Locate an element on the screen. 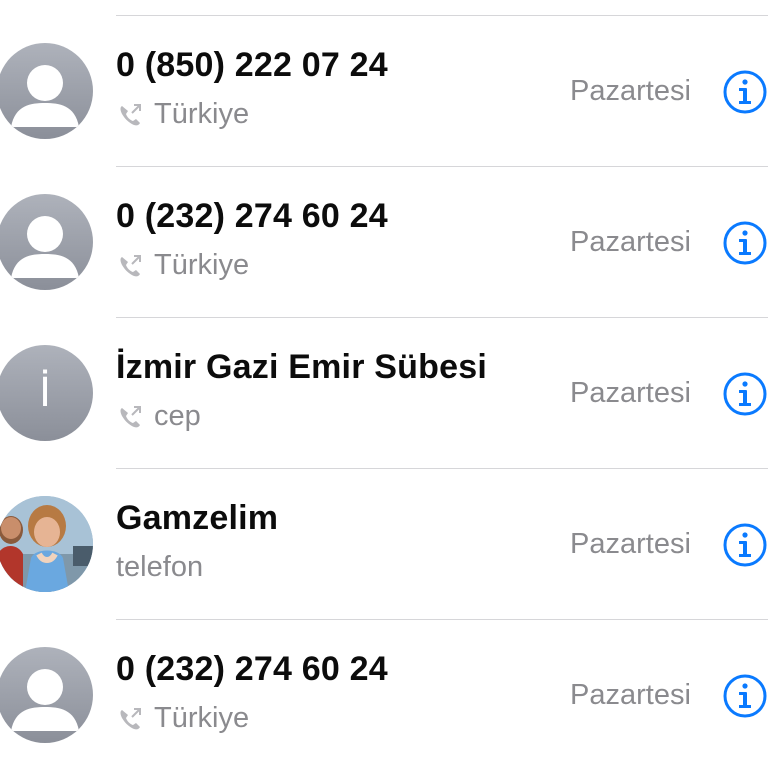  call-subtitle: cep is located at coordinates (158, 416).